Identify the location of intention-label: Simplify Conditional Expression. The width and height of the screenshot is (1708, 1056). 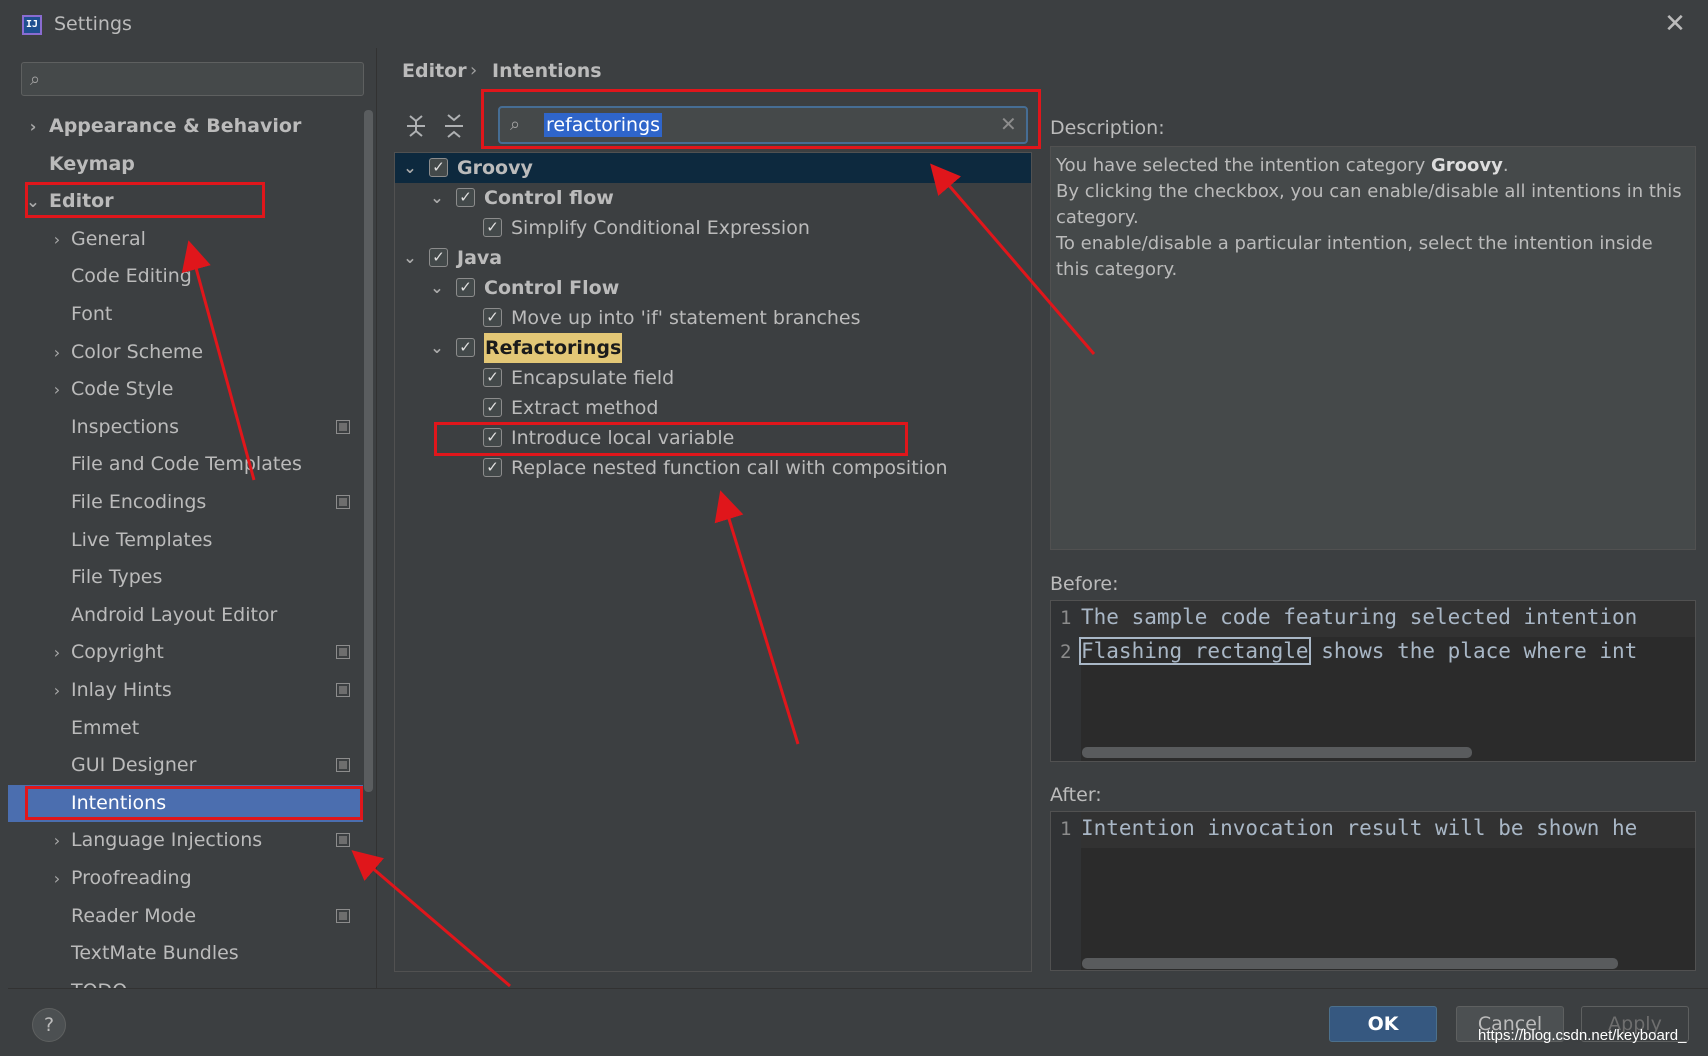
(660, 228).